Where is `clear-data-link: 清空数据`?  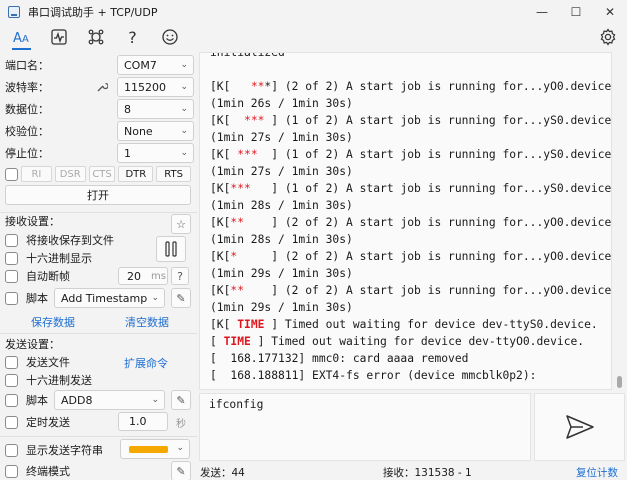 clear-data-link: 清空数据 is located at coordinates (147, 322).